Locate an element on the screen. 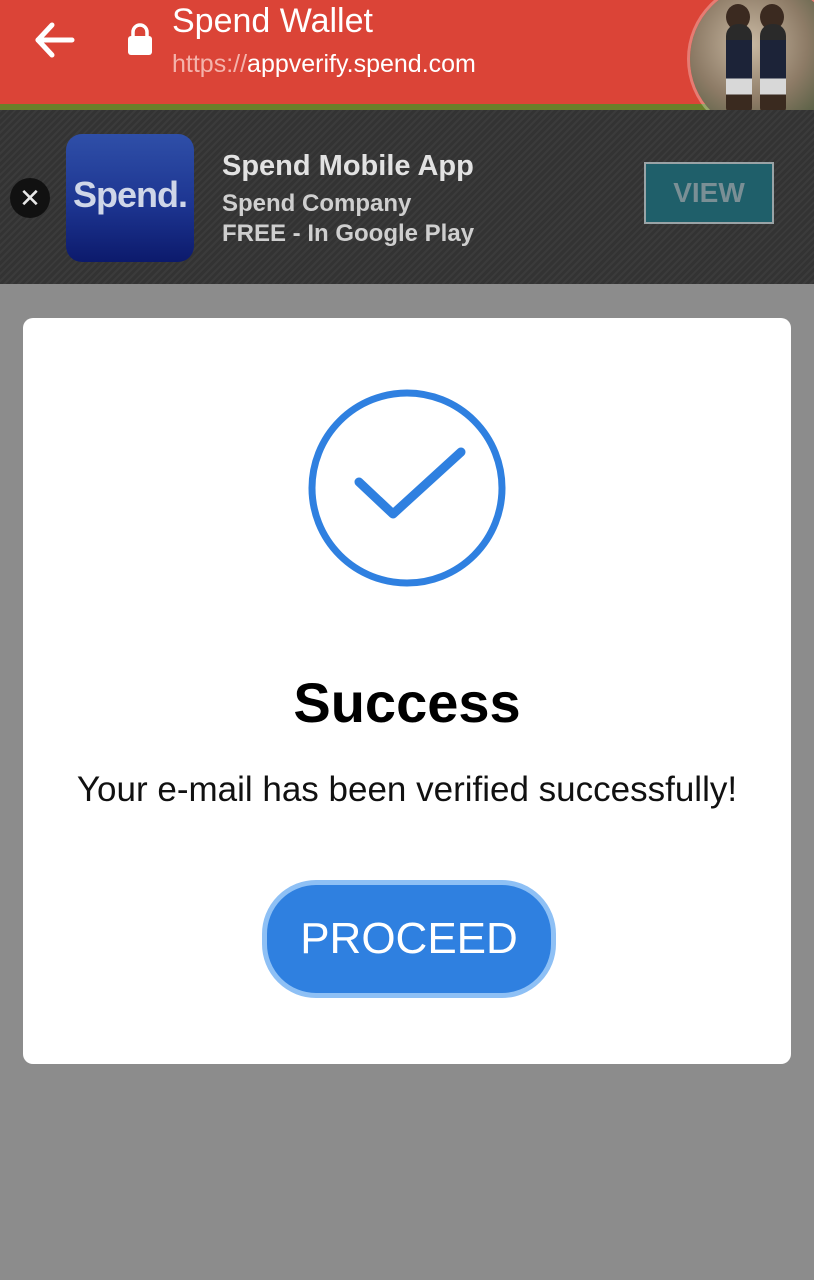 Image resolution: width=814 pixels, height=1280 pixels. app-company: Spend Company is located at coordinates (317, 203).